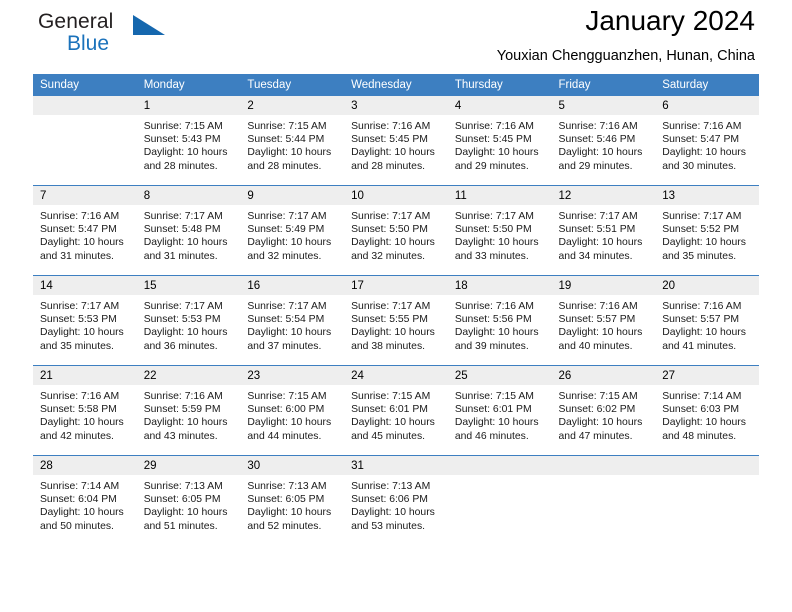  Describe the element at coordinates (182, 410) in the screenshot. I see `sunset-text: Sunset: 5:59 PM` at that location.